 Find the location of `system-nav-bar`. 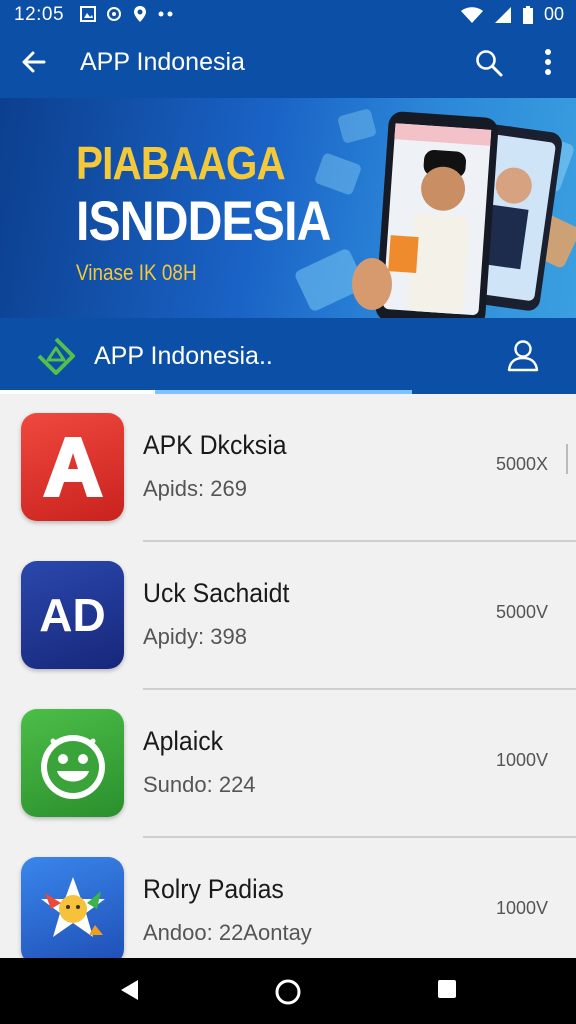

system-nav-bar is located at coordinates (288, 991).